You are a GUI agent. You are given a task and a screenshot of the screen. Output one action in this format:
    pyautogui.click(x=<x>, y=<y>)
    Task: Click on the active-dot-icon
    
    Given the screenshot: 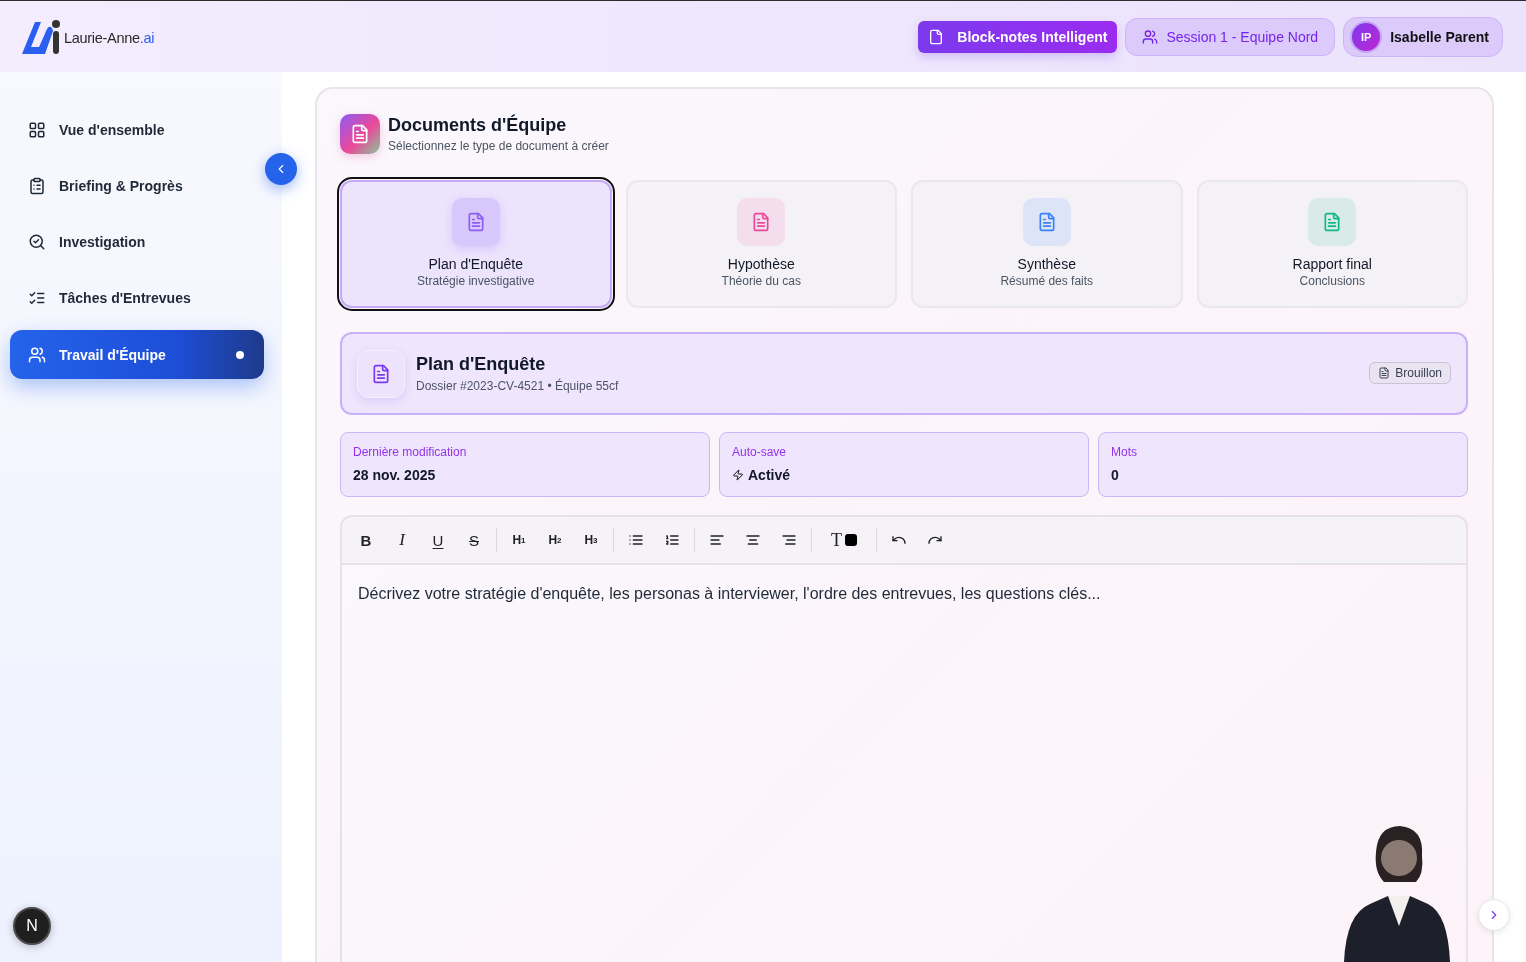 What is the action you would take?
    pyautogui.click(x=240, y=354)
    